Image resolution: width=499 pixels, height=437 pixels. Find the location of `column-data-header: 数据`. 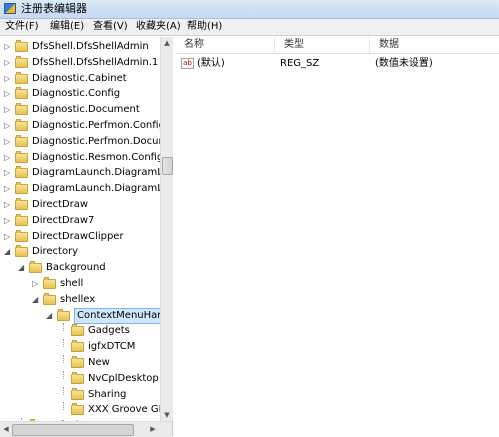

column-data-header: 数据 is located at coordinates (434, 45).